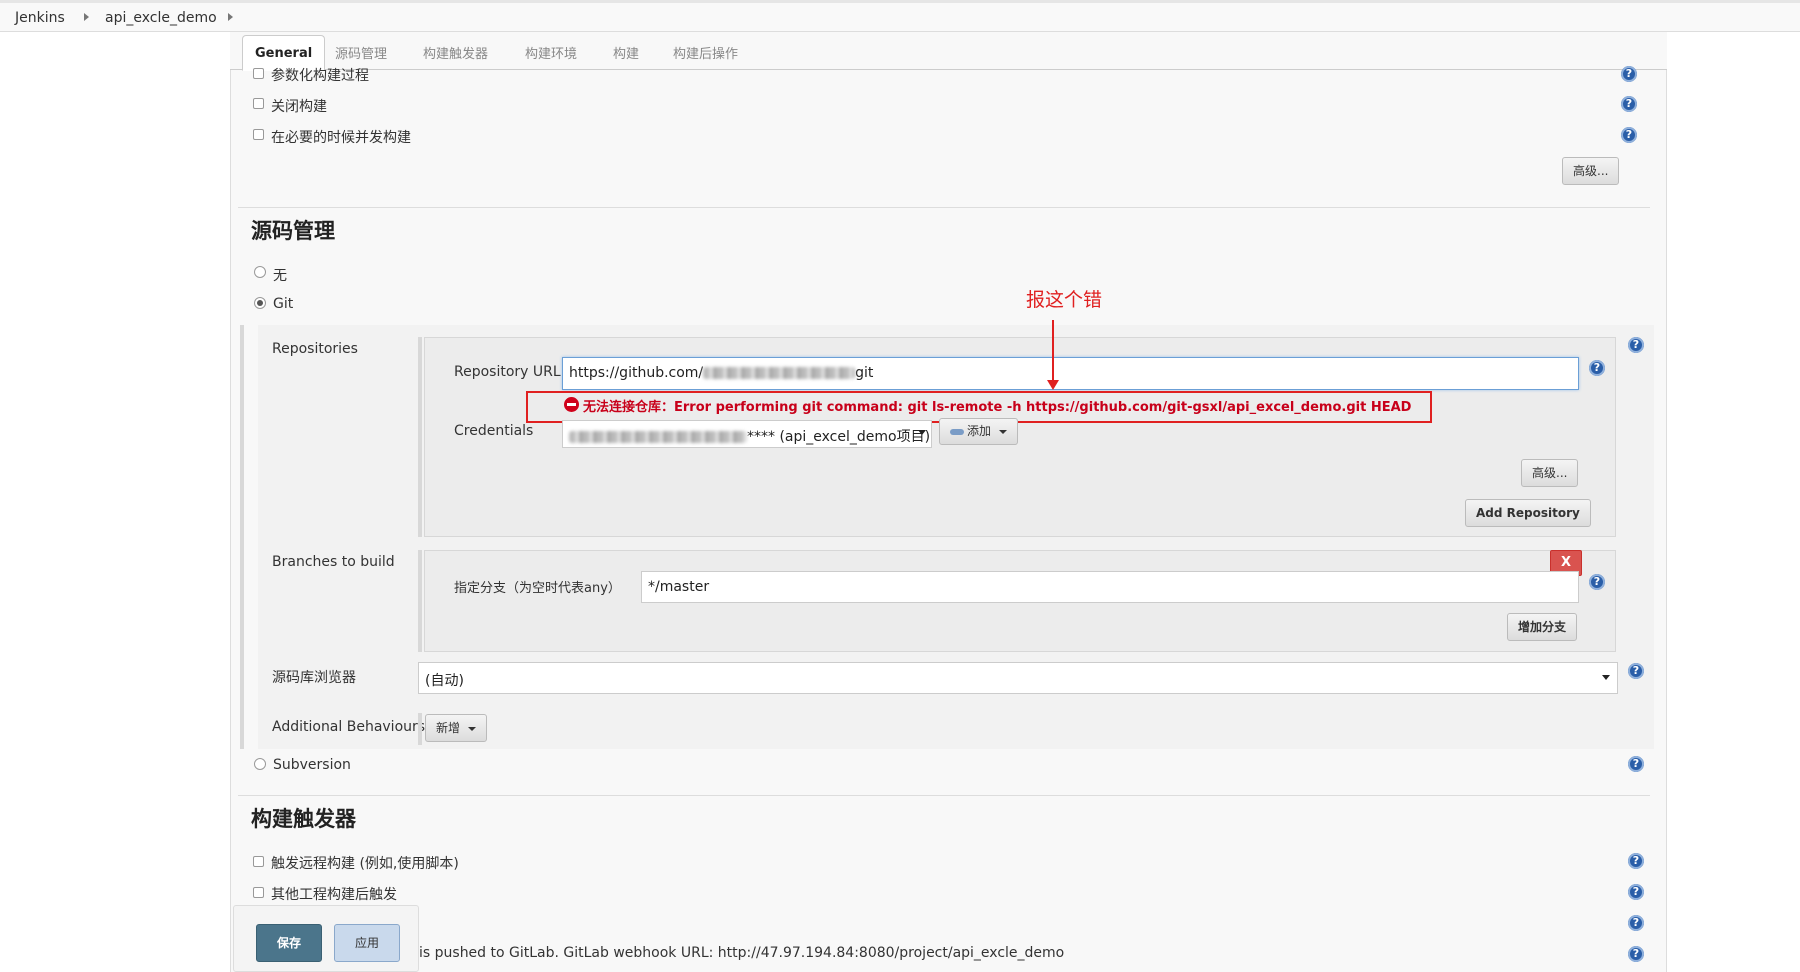  I want to click on repo-url-input: https://github.com/git, so click(1070, 373).